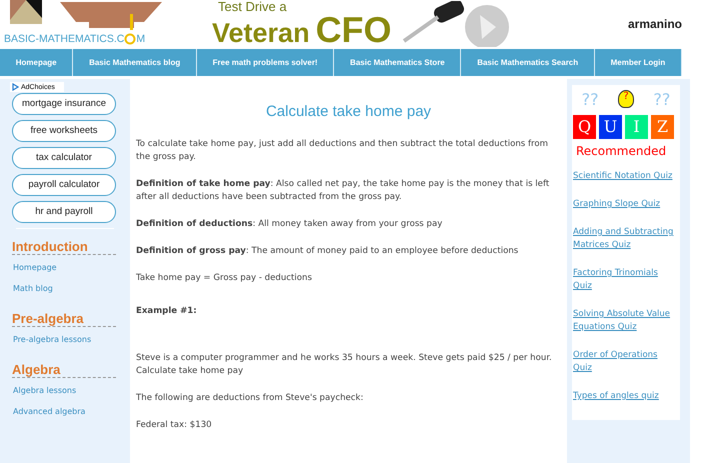  I want to click on quiz-letter: I, so click(636, 127).